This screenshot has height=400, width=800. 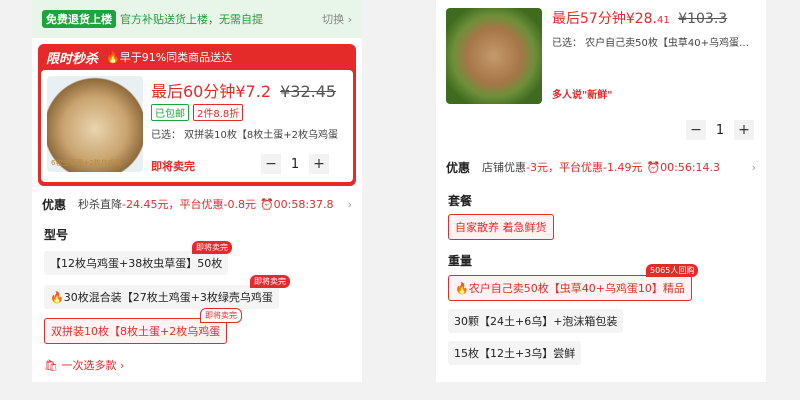 I want to click on weight-option-2: 30颗【24土+6乌】+泡沫箱包装, so click(x=536, y=321).